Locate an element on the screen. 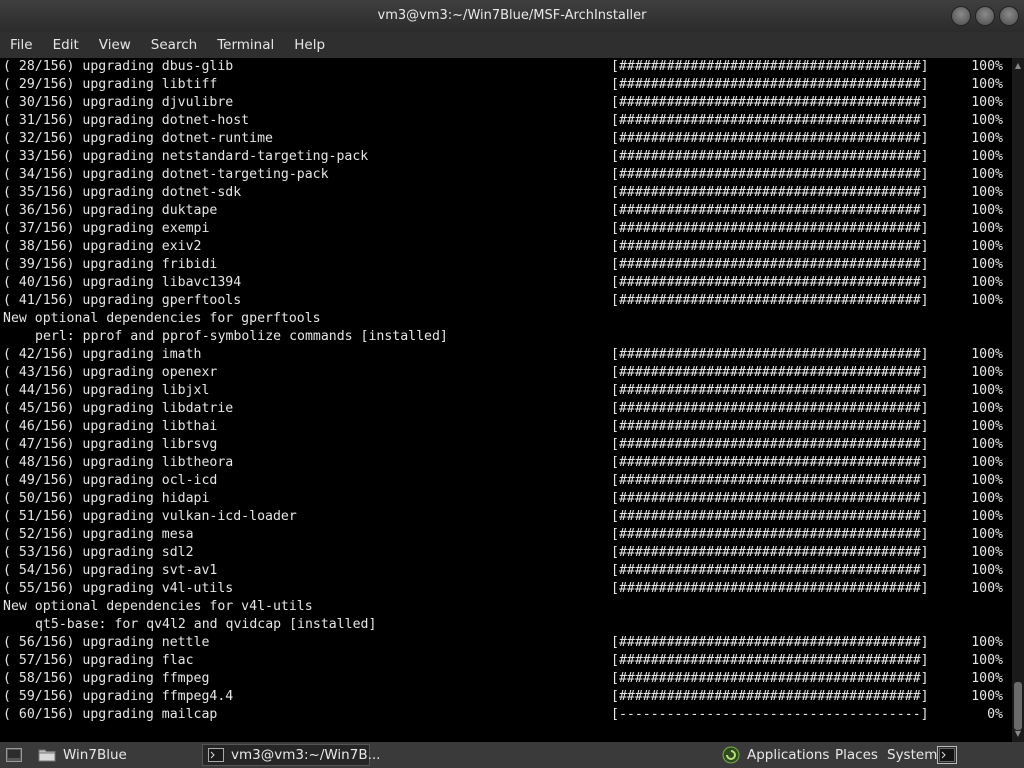 The height and width of the screenshot is (768, 1024). upgrade-step-text: ( 55/156) upgrading v4l-utils is located at coordinates (118, 588).